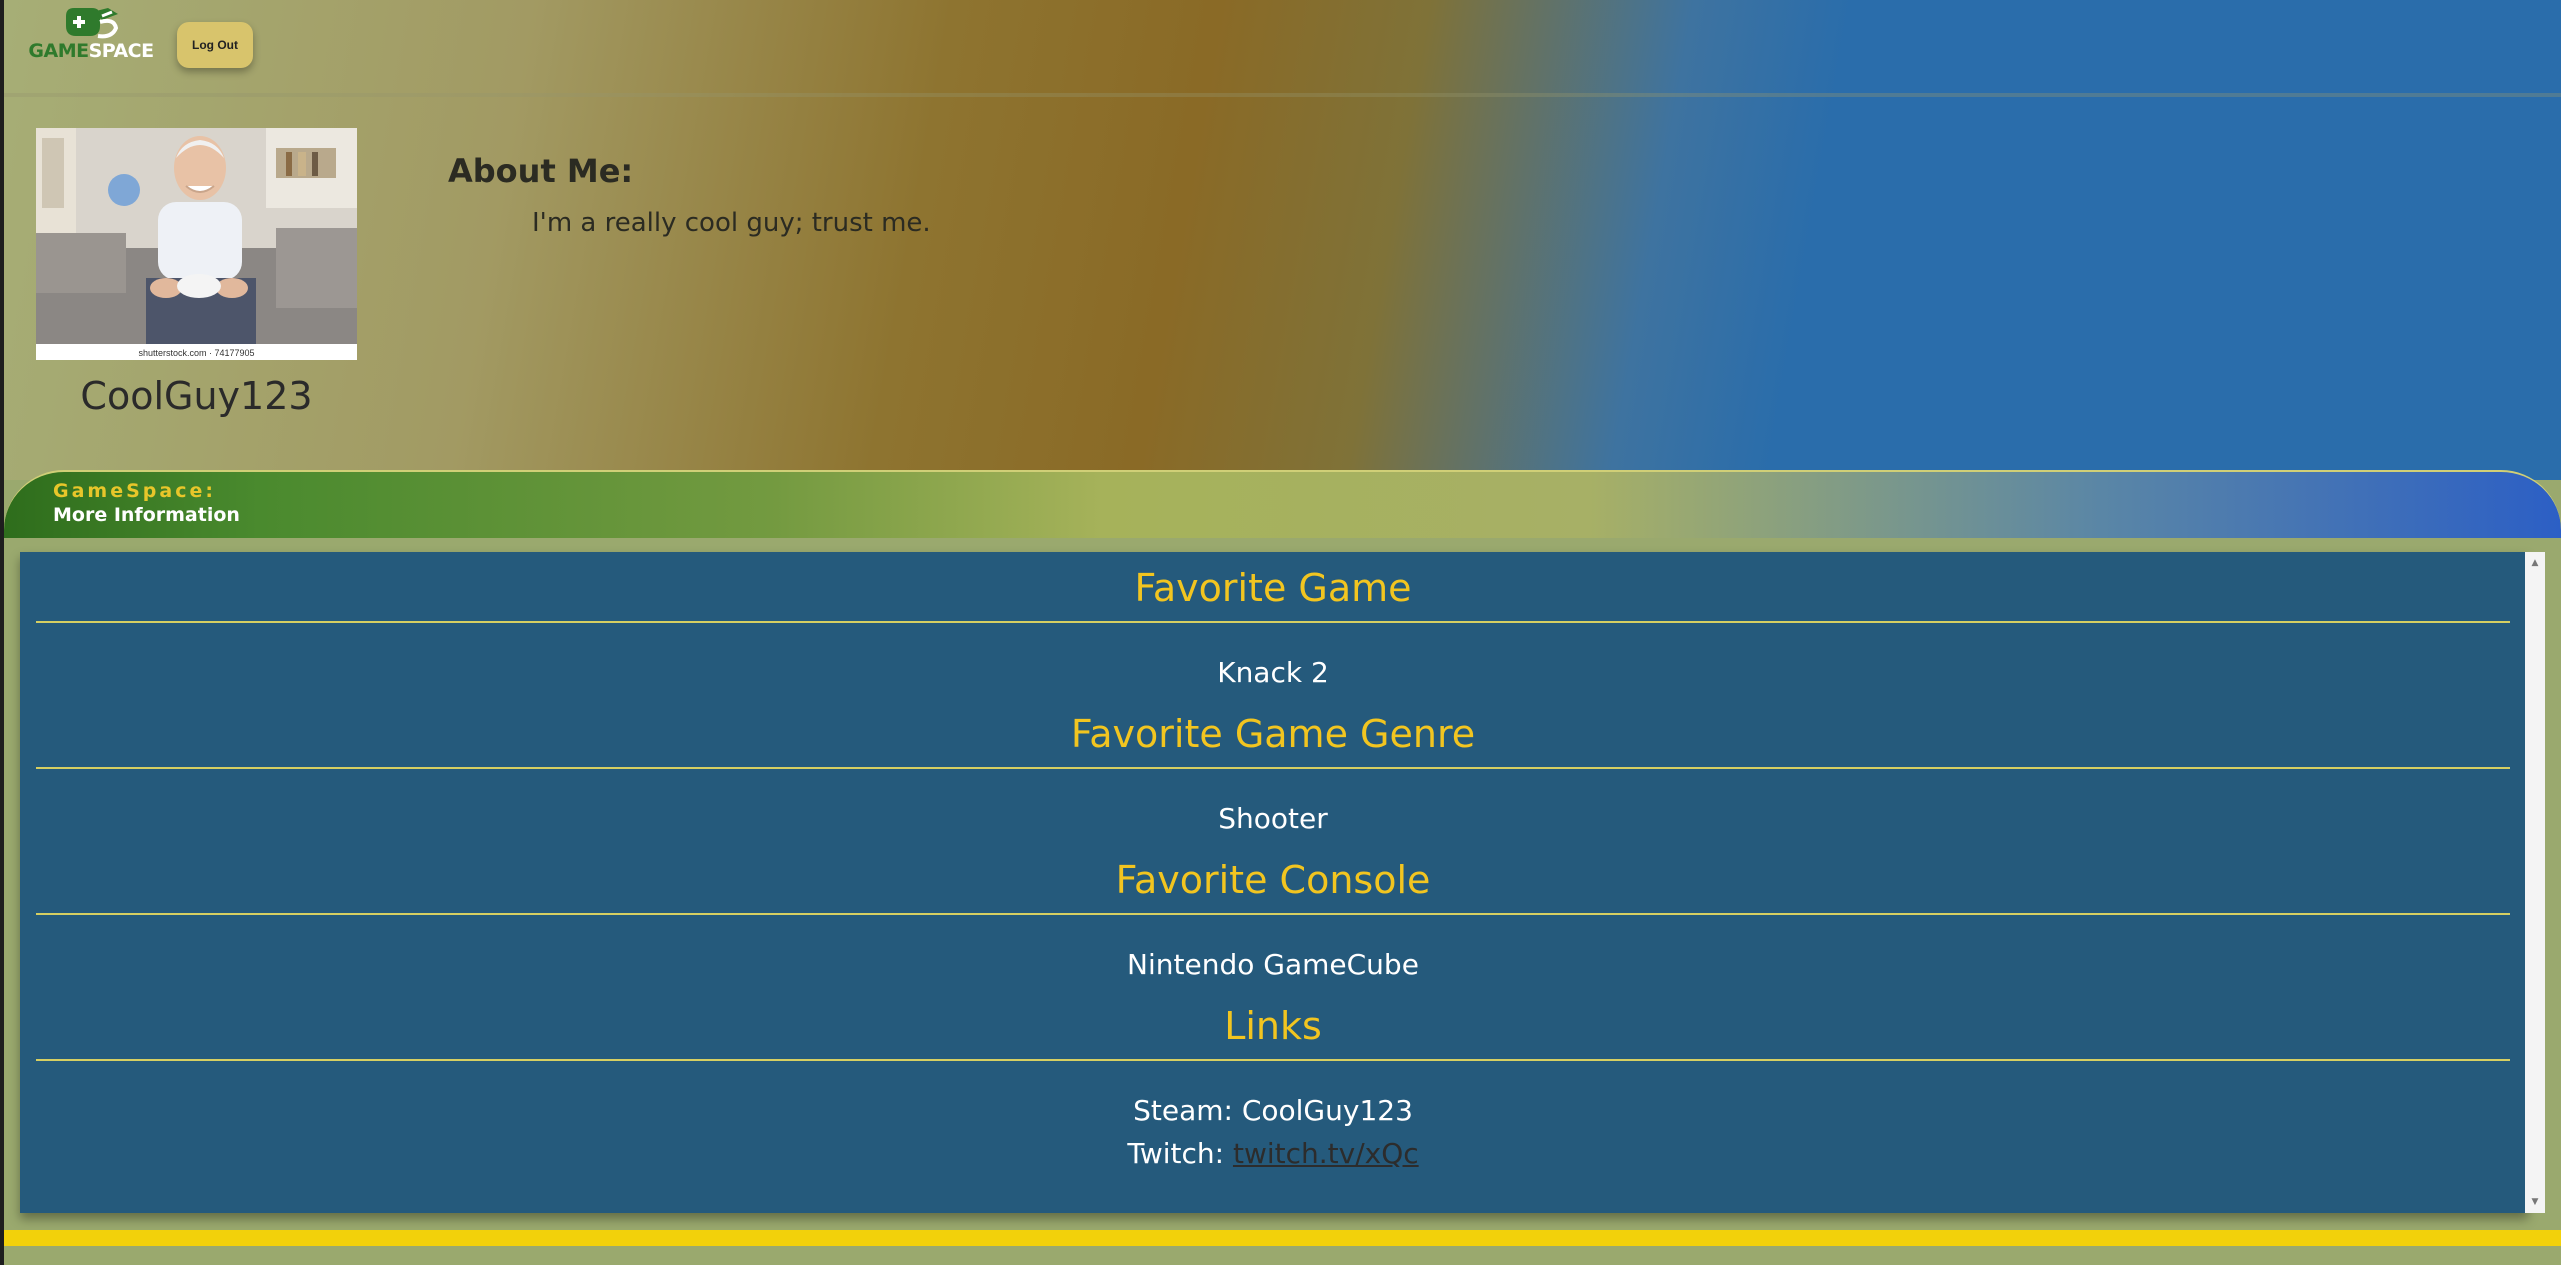  I want to click on favorite-game-heading: Favorite Game, so click(1273, 588).